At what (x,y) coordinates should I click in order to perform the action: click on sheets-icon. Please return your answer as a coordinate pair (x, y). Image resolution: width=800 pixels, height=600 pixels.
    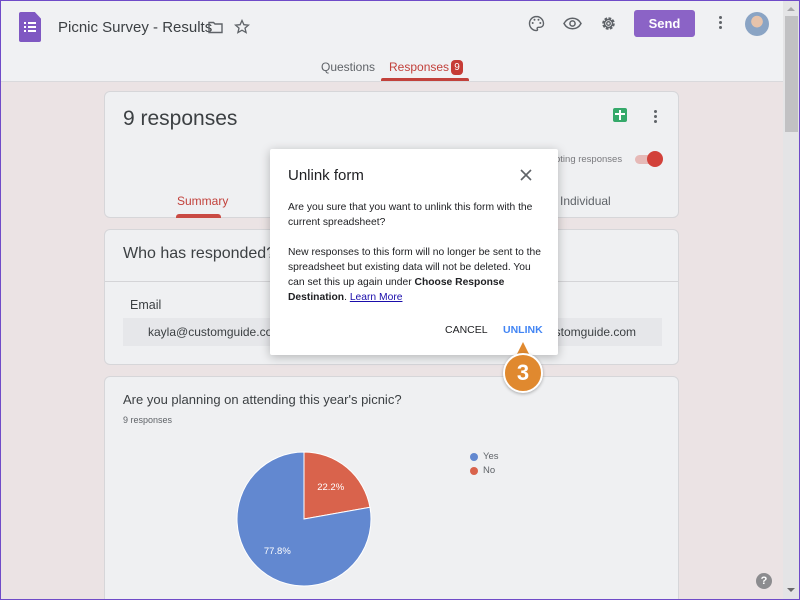
    Looking at the image, I should click on (620, 115).